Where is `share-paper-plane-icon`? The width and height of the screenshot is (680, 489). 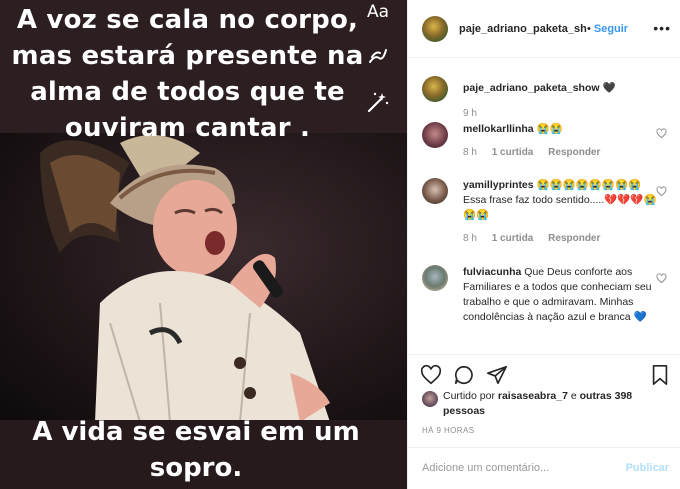 share-paper-plane-icon is located at coordinates (497, 375).